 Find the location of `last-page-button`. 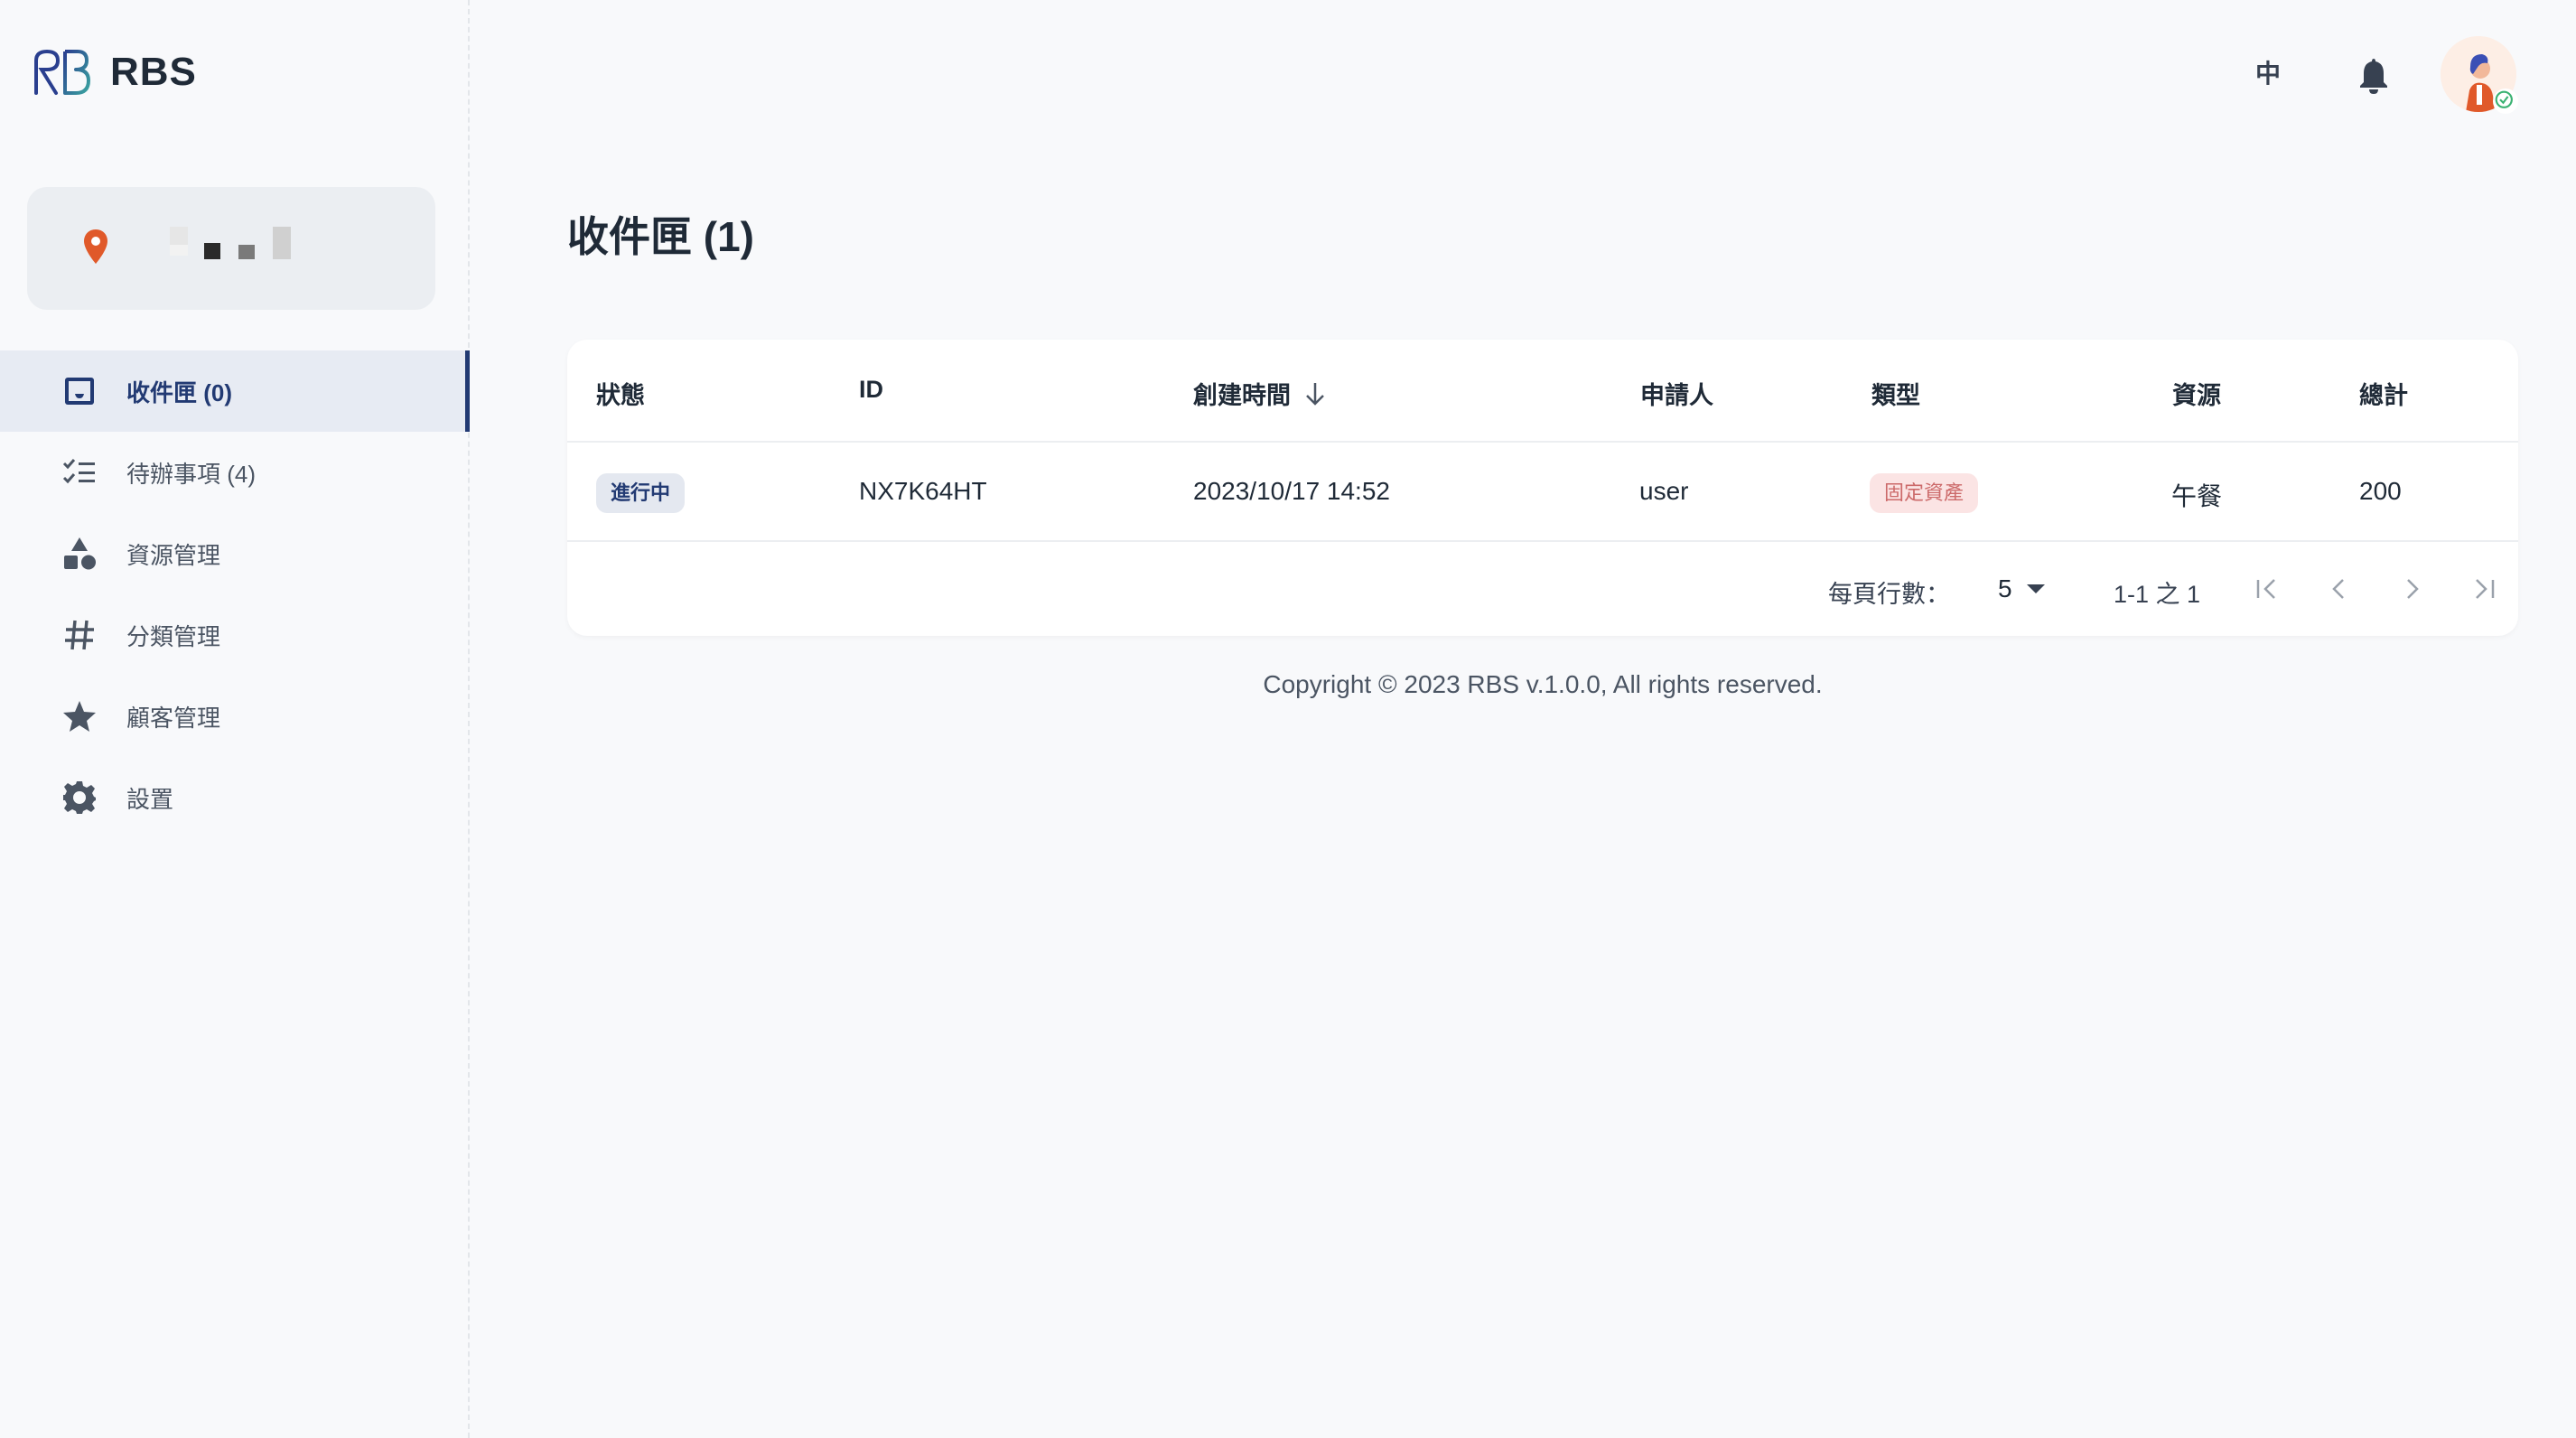

last-page-button is located at coordinates (2484, 589).